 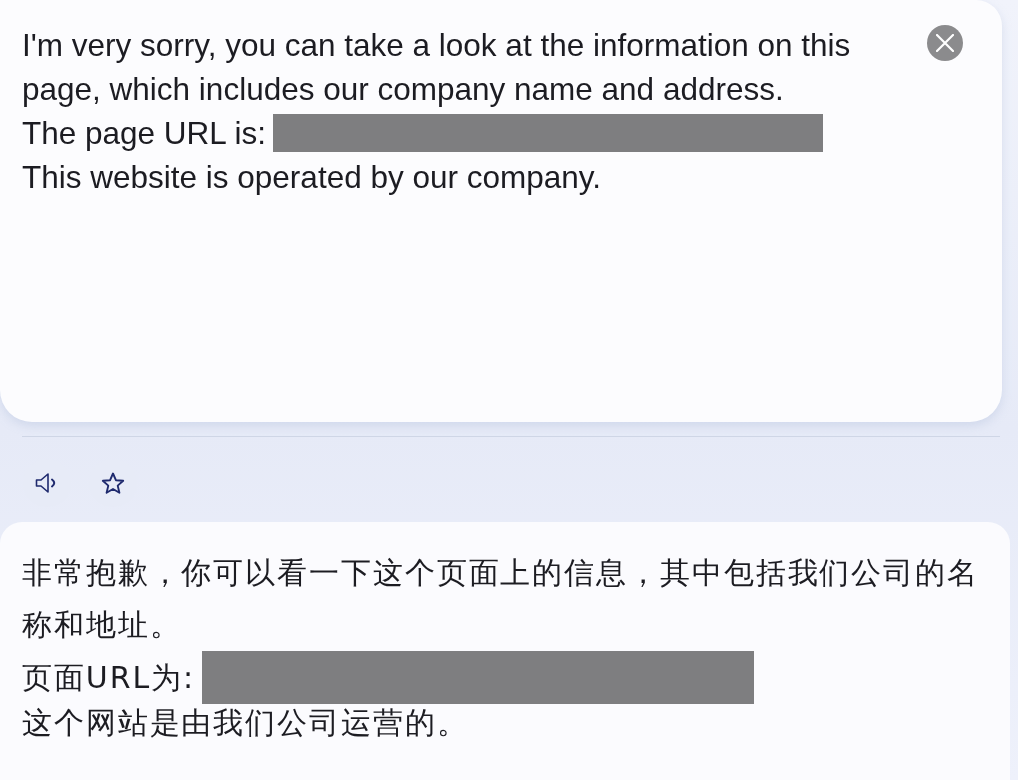 What do you see at coordinates (437, 67) in the screenshot?
I see `reply-paragraph: I'm very sorry, you can take a look at the information on this page, which includes our company name and address.` at bounding box center [437, 67].